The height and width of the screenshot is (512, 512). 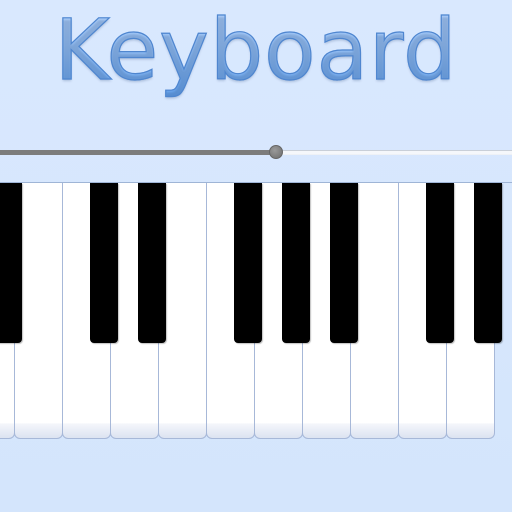 I want to click on slider-thumb, so click(x=276, y=152).